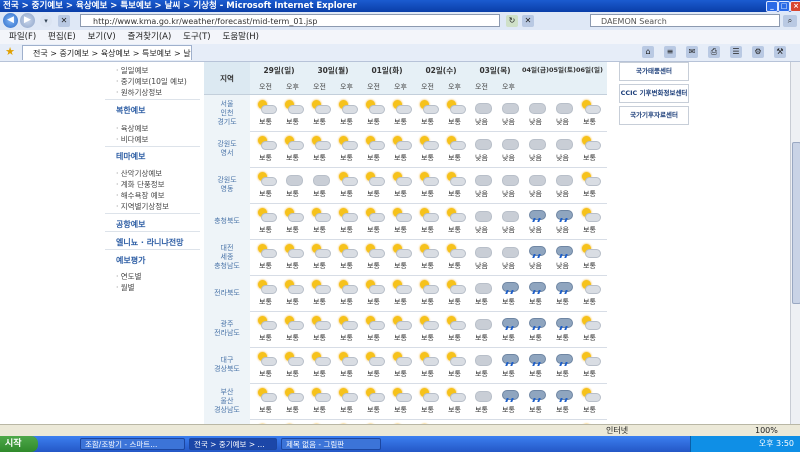 Image resolution: width=800 pixels, height=452 pixels. What do you see at coordinates (758, 52) in the screenshot?
I see `safety-menu-icon: ⚙` at bounding box center [758, 52].